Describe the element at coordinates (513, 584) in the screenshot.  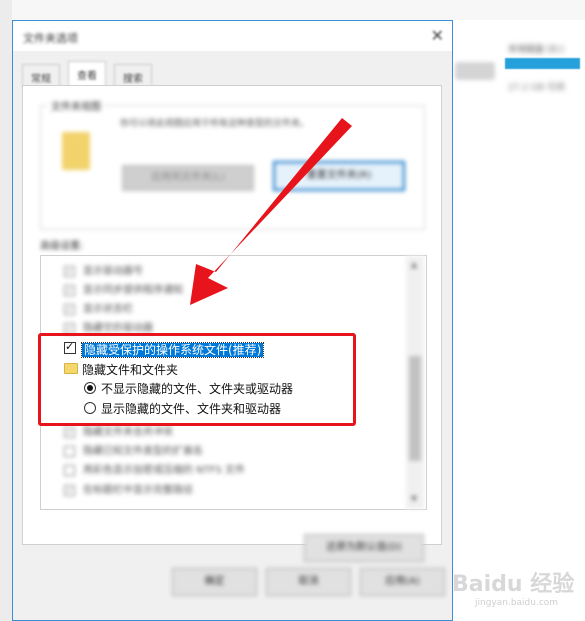
I see `watermark-logo: Baidu 经验` at that location.